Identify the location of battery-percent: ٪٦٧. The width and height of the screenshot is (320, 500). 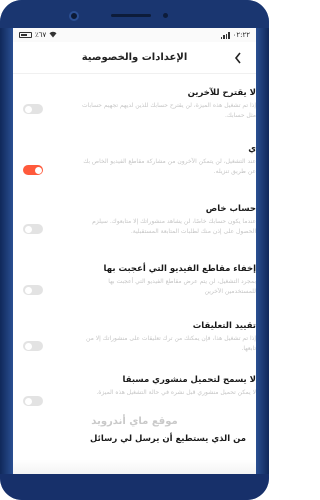
(41, 35).